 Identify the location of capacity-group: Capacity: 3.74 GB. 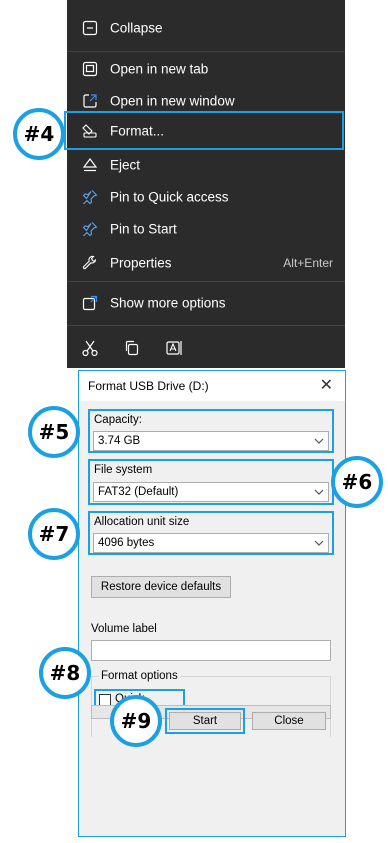
(211, 431).